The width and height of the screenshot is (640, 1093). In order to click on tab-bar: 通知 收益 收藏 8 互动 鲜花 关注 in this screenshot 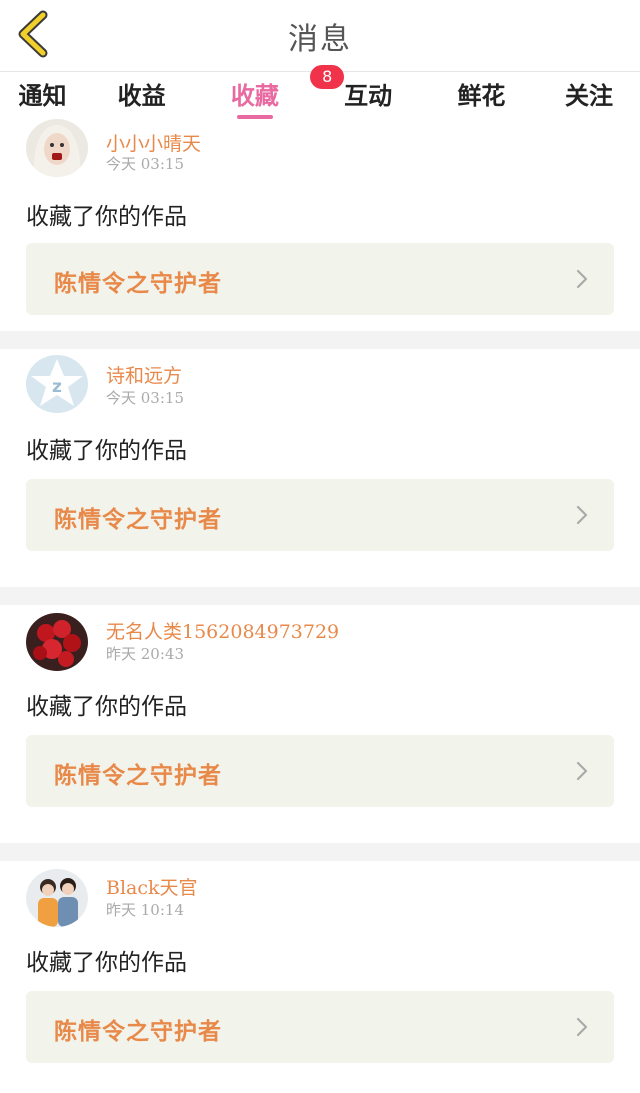, I will do `click(320, 94)`.